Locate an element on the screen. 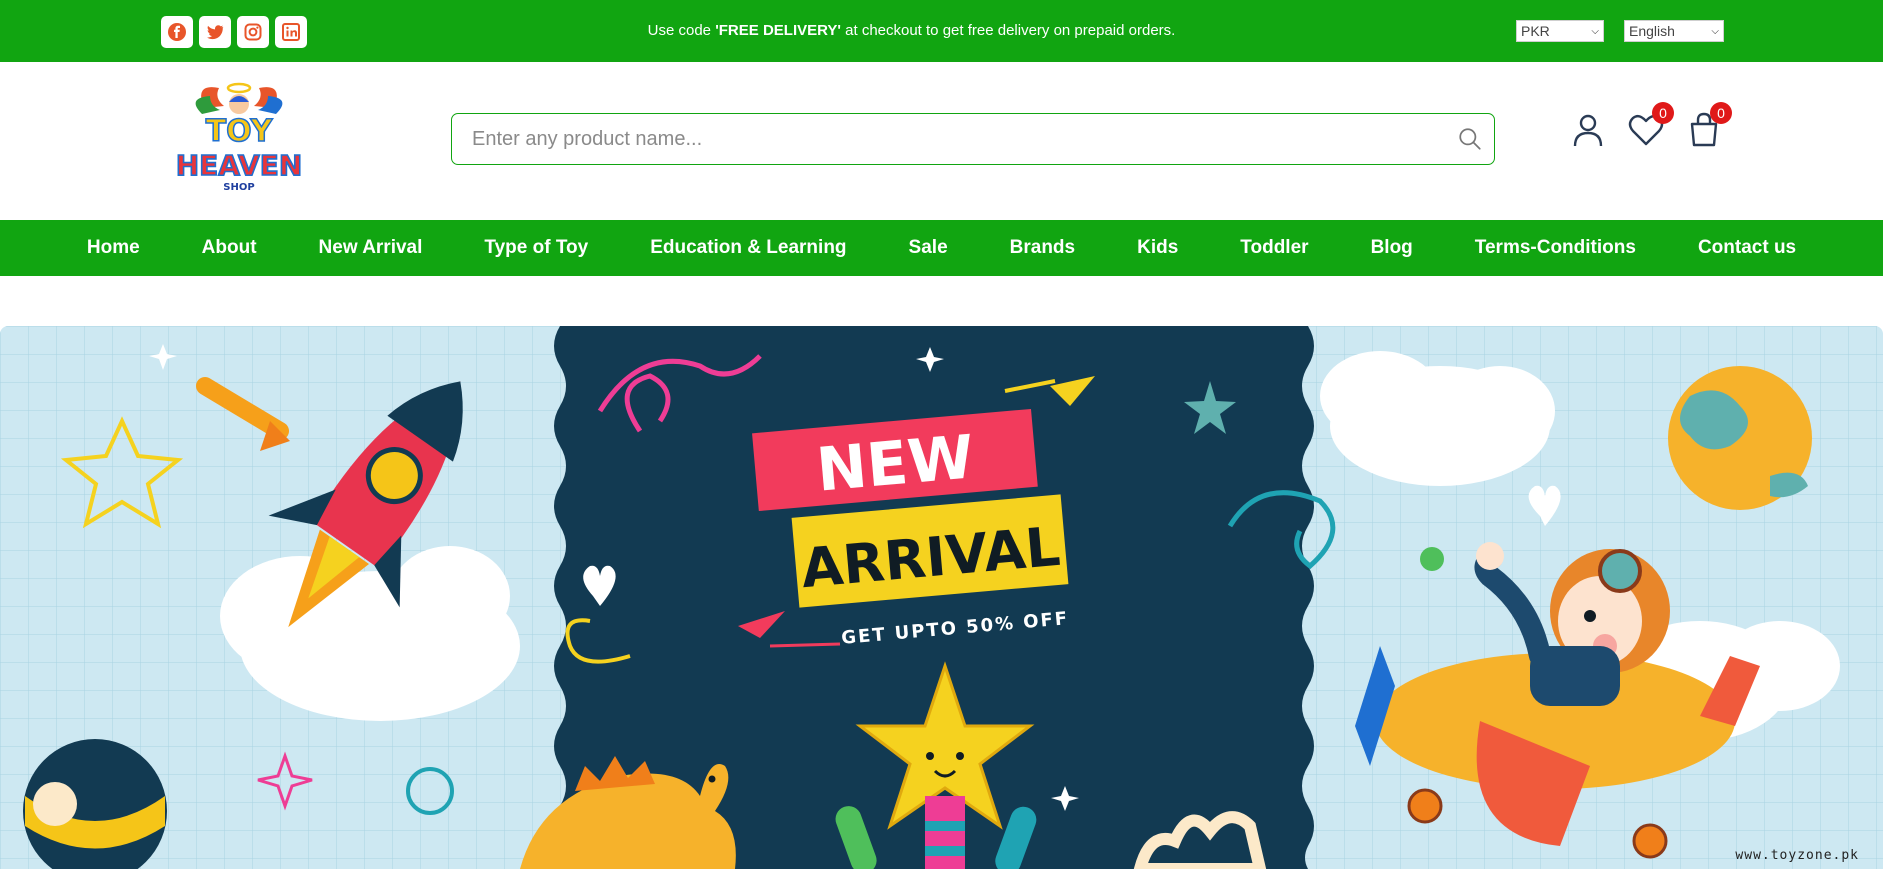 Image resolution: width=1883 pixels, height=869 pixels. banner-watermark: www.toyzone.pk is located at coordinates (1797, 855).